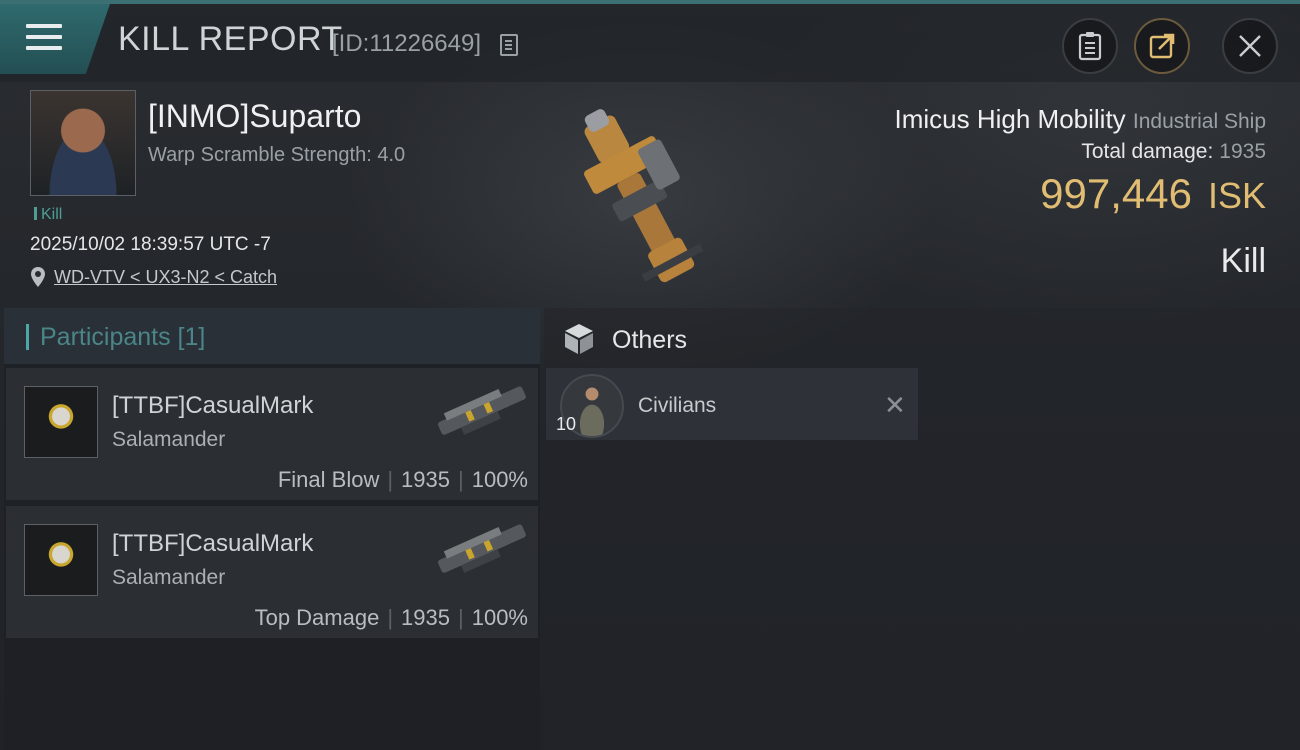 The width and height of the screenshot is (1300, 750). Describe the element at coordinates (1242, 151) in the screenshot. I see `total-damage-value: 1935` at that location.